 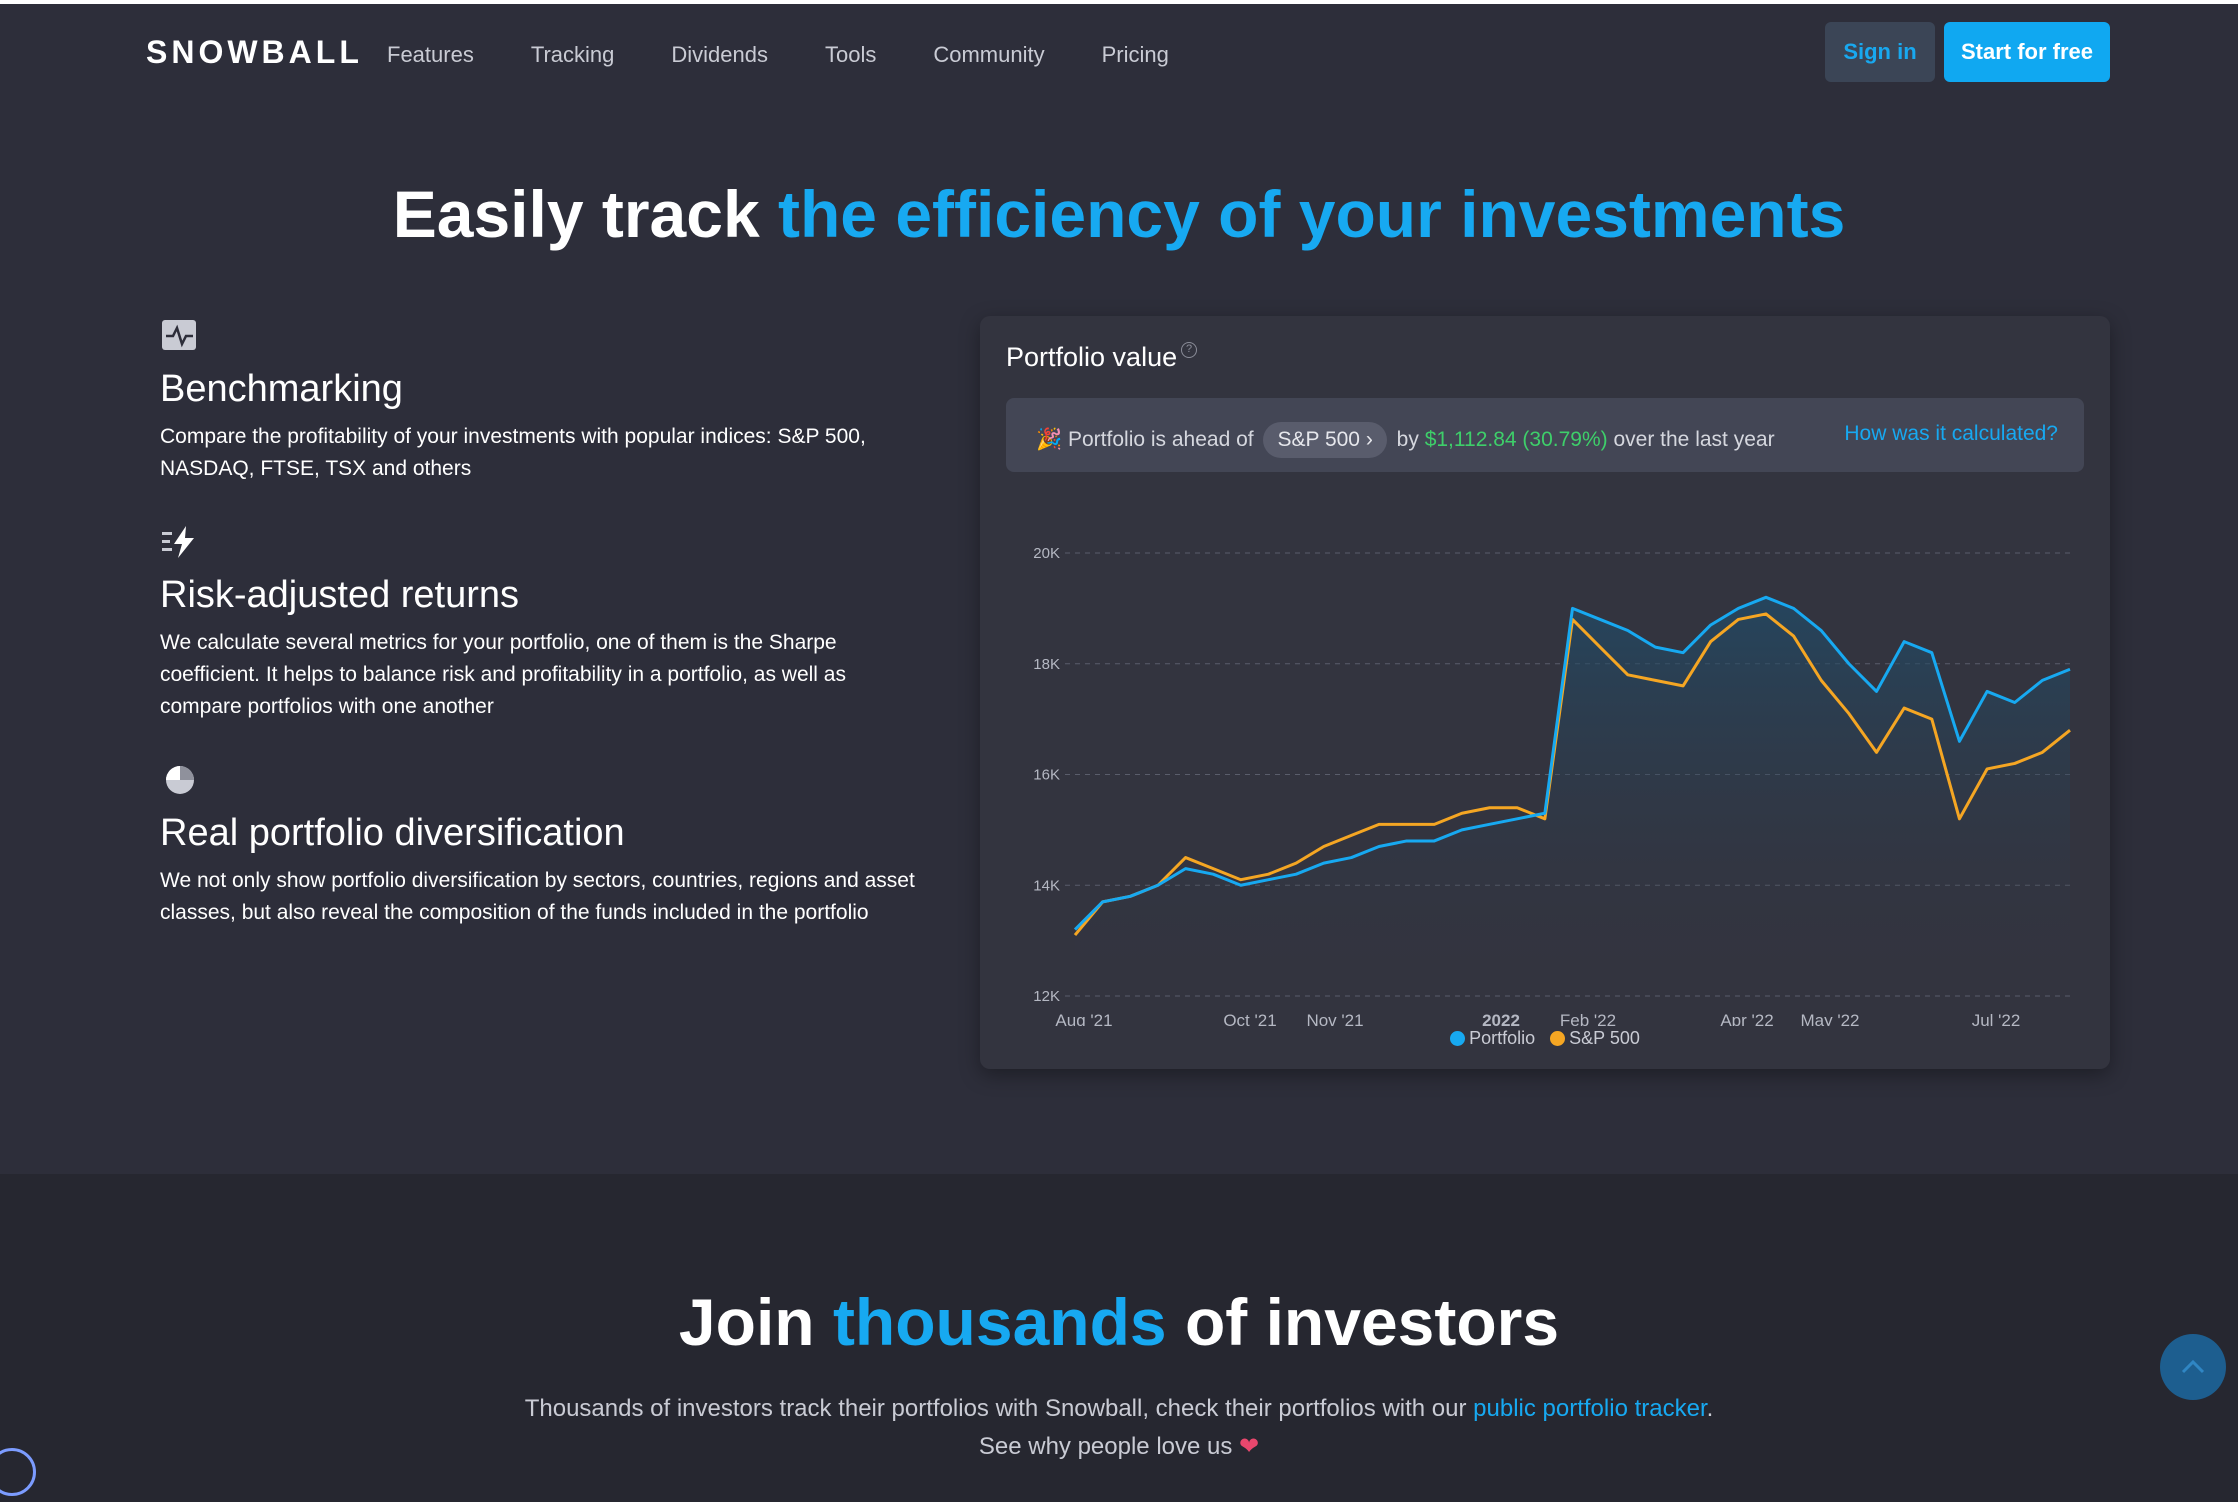 I want to click on legend-item-sp500: S&P 500, so click(x=1595, y=1038).